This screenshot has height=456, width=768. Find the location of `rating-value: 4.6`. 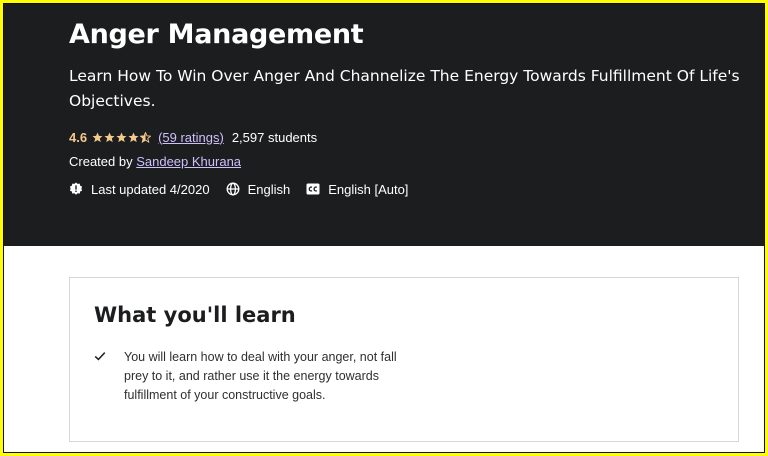

rating-value: 4.6 is located at coordinates (78, 137).